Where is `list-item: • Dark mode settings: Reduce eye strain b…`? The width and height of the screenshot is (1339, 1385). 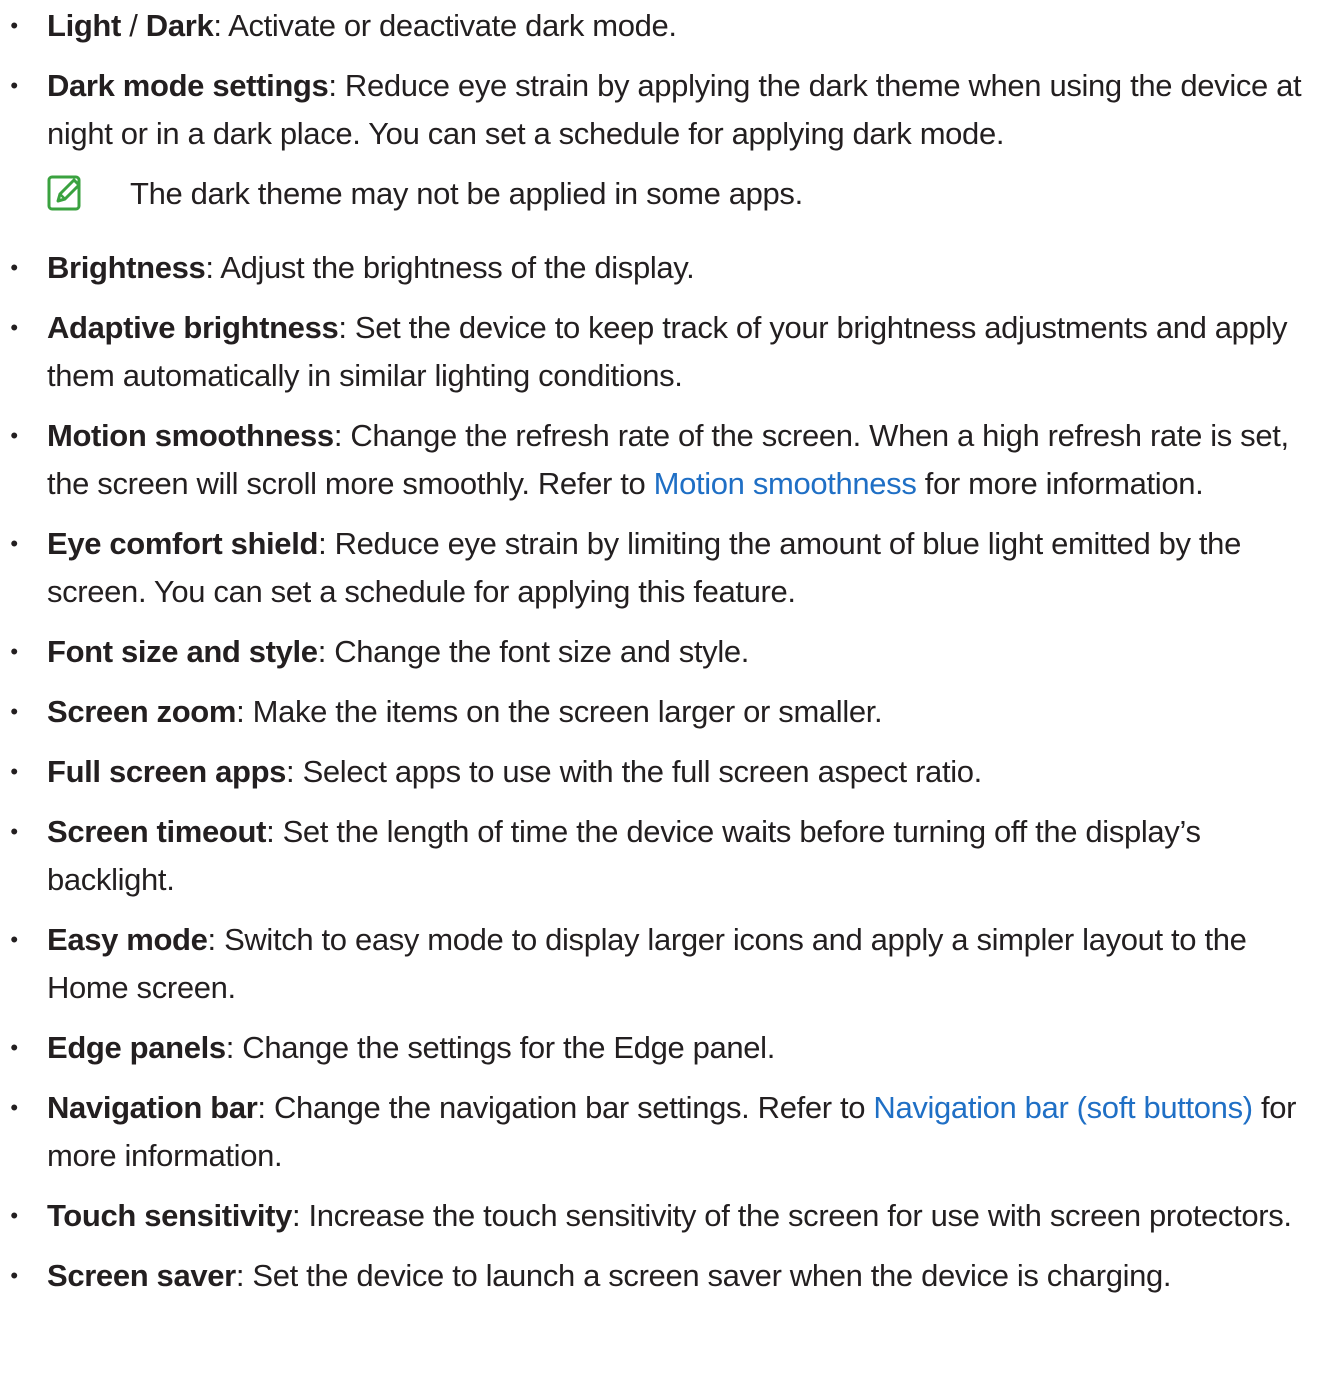 list-item: • Dark mode settings: Reduce eye strain b… is located at coordinates (669, 110).